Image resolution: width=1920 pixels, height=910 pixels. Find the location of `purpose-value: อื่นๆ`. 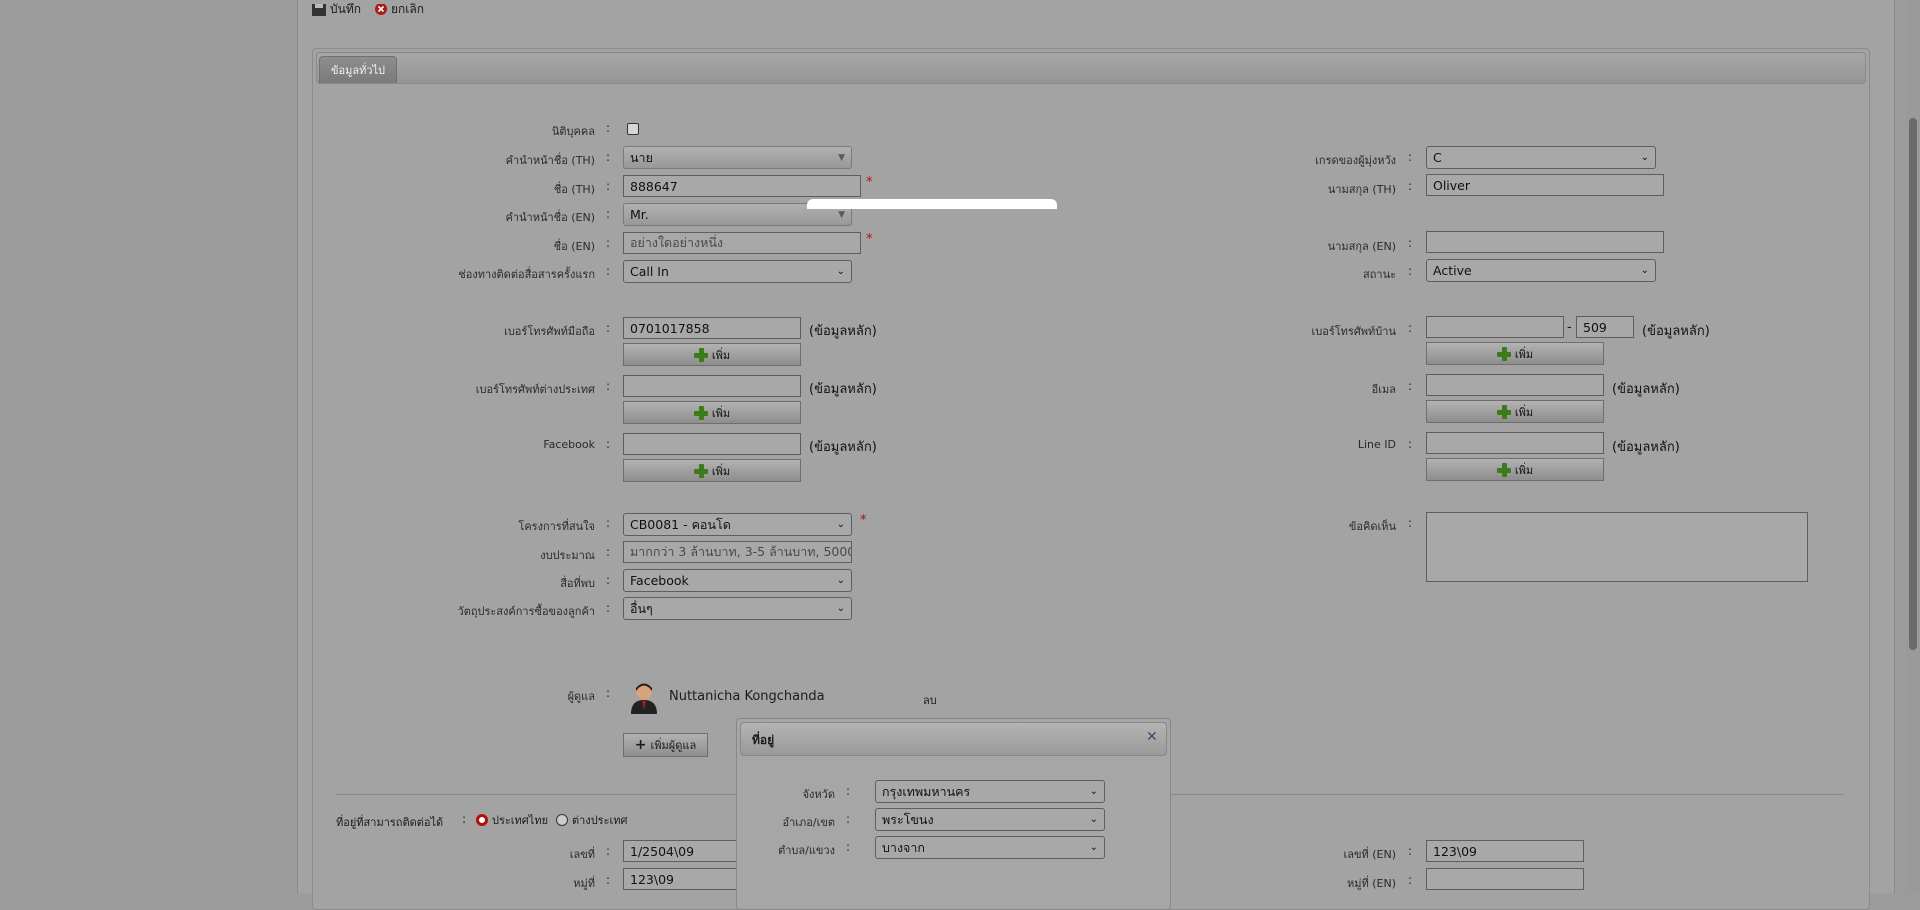

purpose-value: อื่นๆ is located at coordinates (641, 608).